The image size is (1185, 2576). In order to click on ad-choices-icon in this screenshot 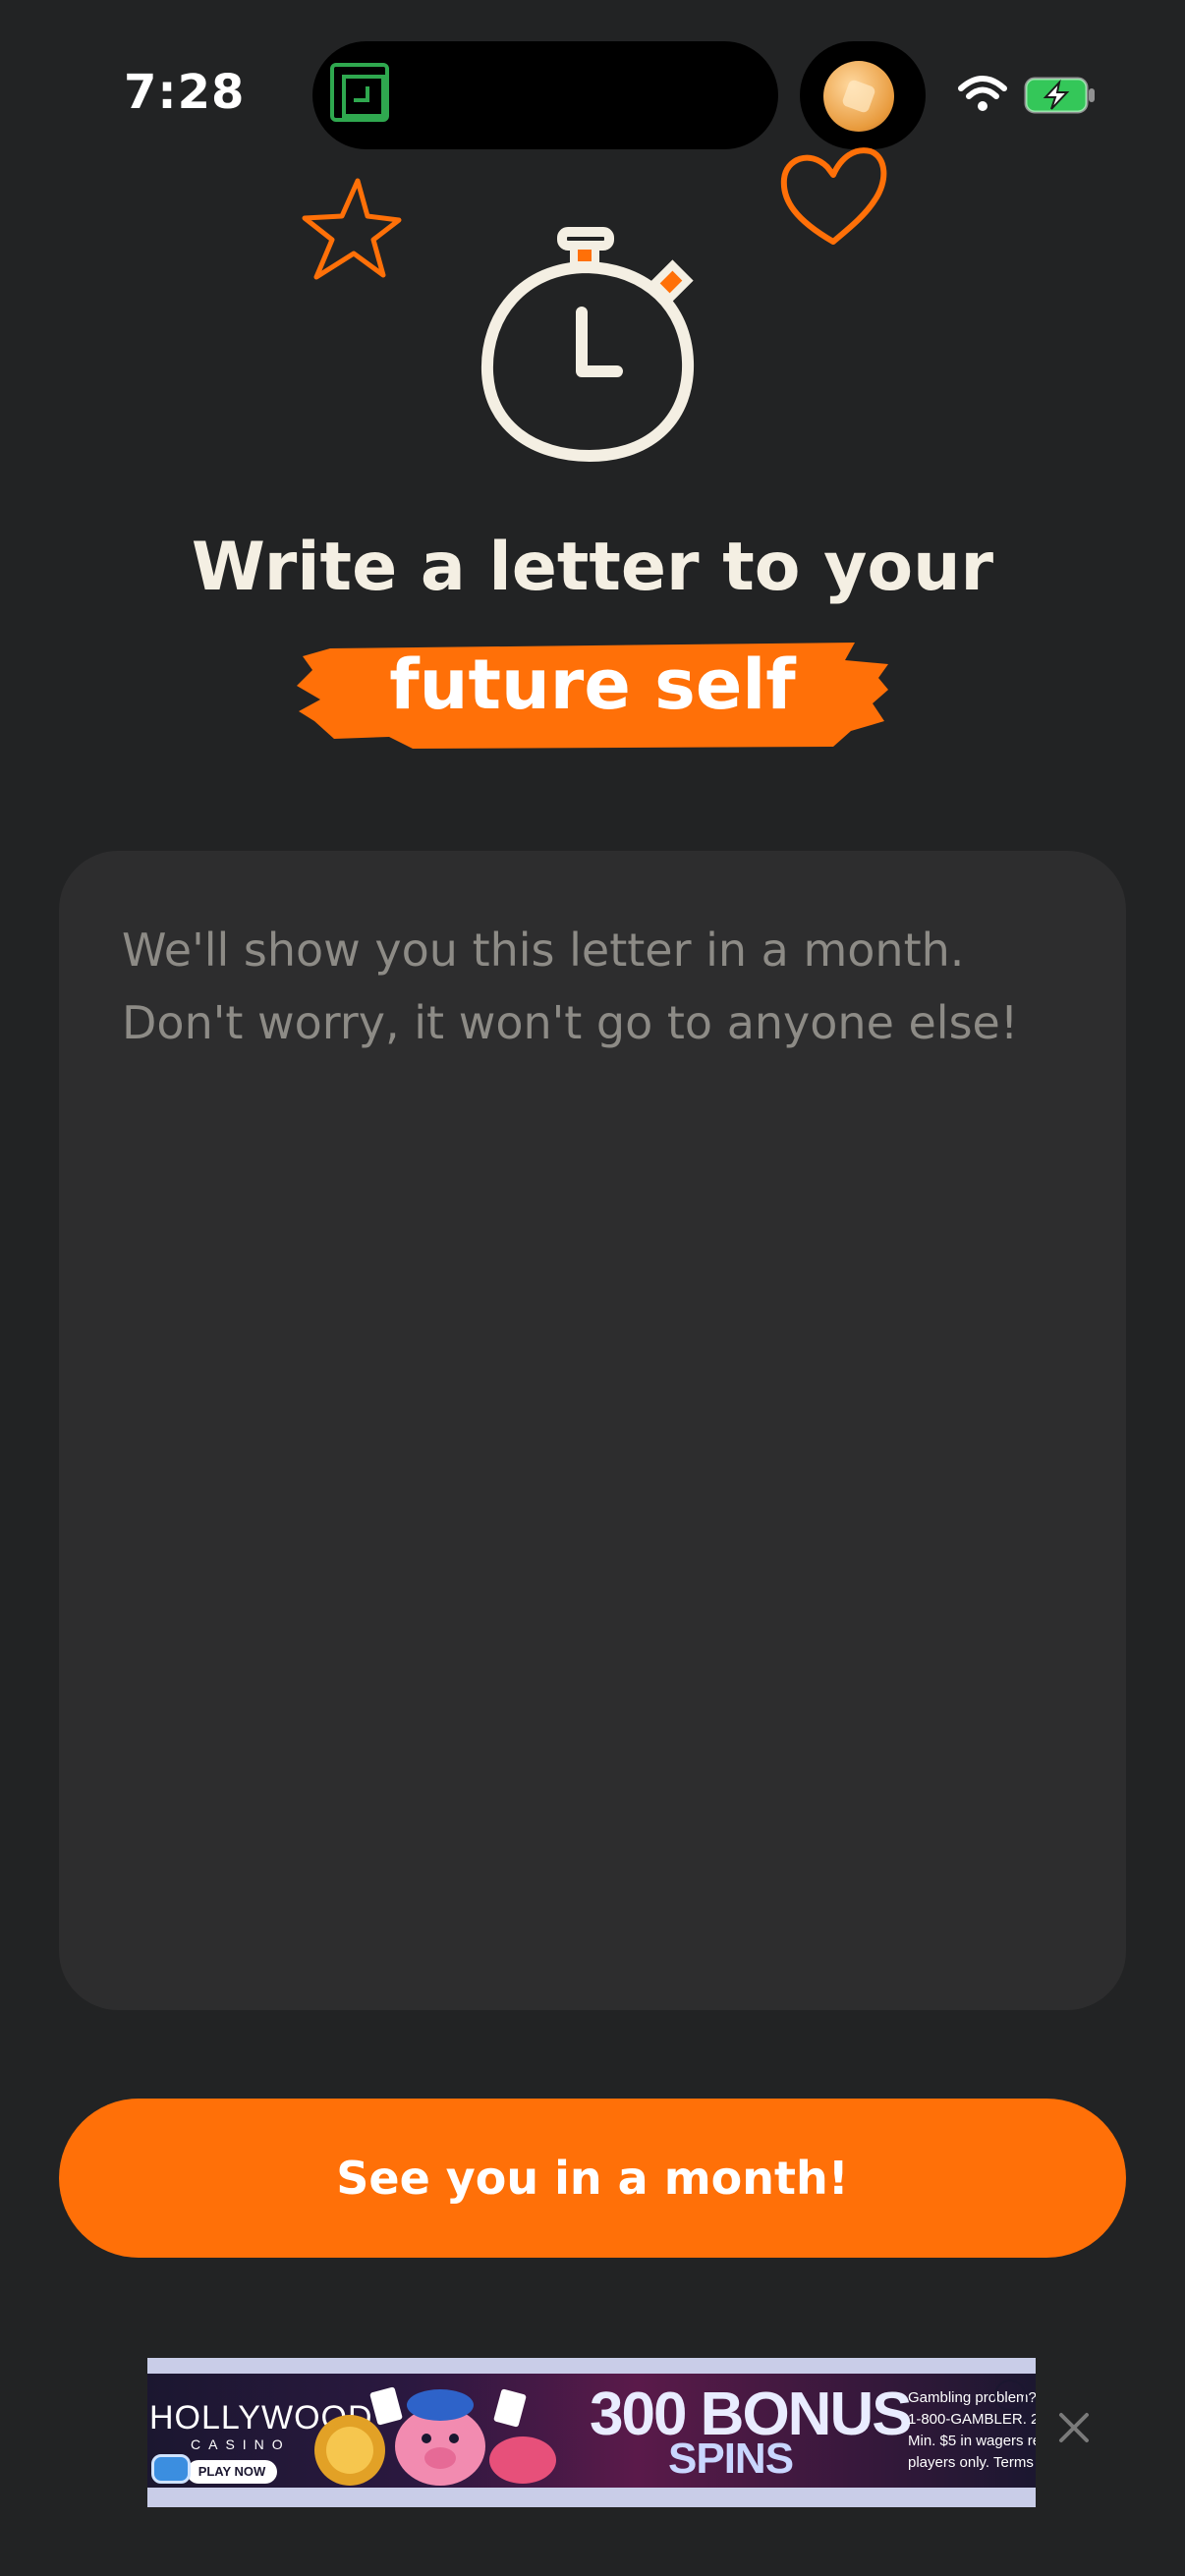, I will do `click(1010, 2395)`.